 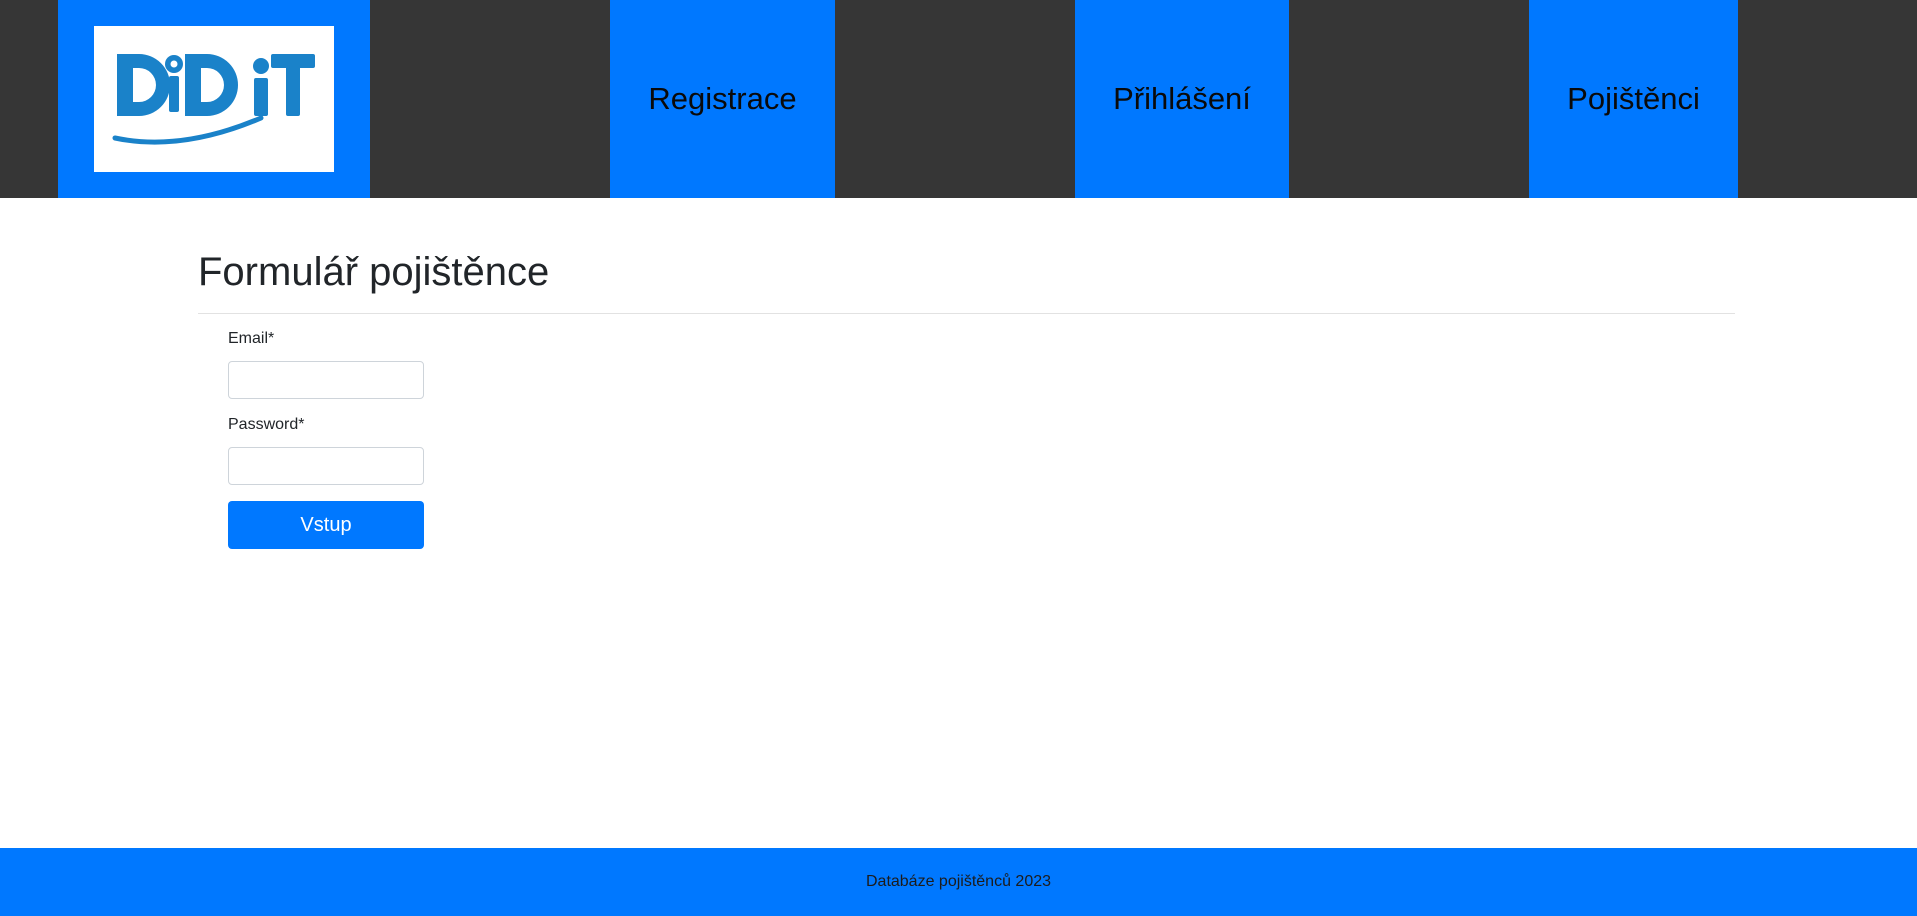 I want to click on email-field, so click(x=326, y=380).